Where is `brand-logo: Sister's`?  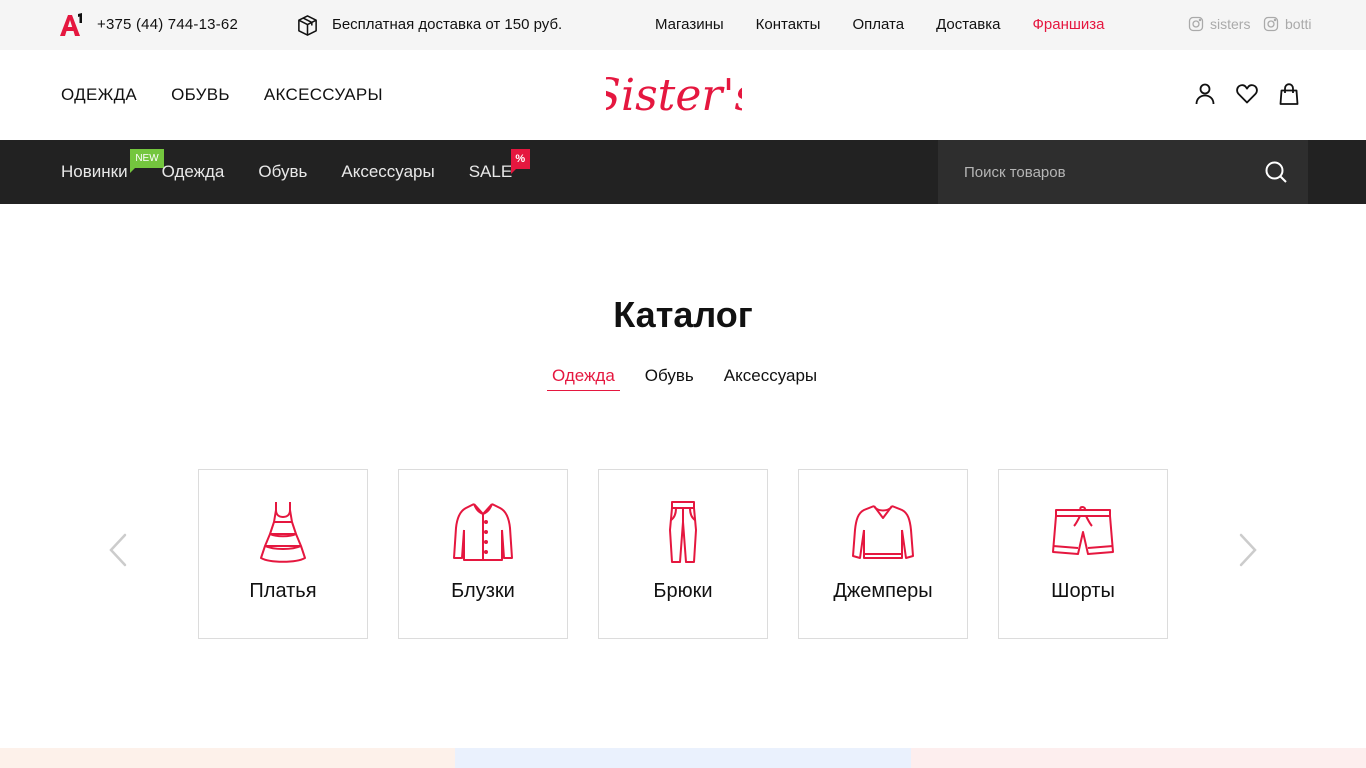 brand-logo: Sister's is located at coordinates (674, 94).